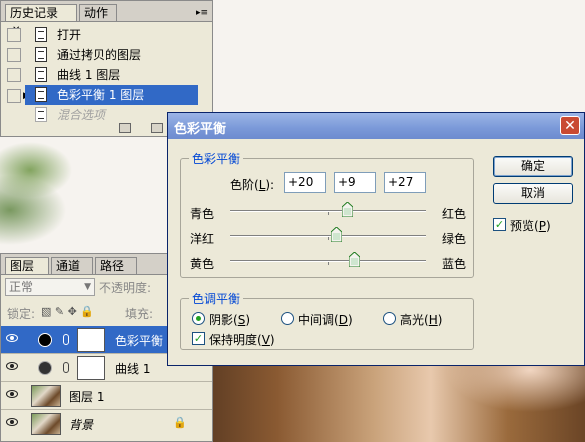 Image resolution: width=585 pixels, height=442 pixels. I want to click on tab-paths-label: 路径, so click(112, 266).